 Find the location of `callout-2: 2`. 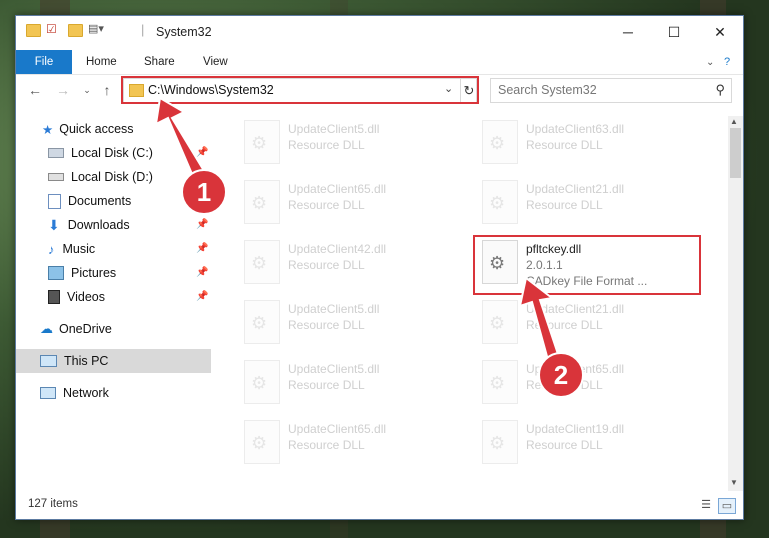

callout-2: 2 is located at coordinates (561, 375).